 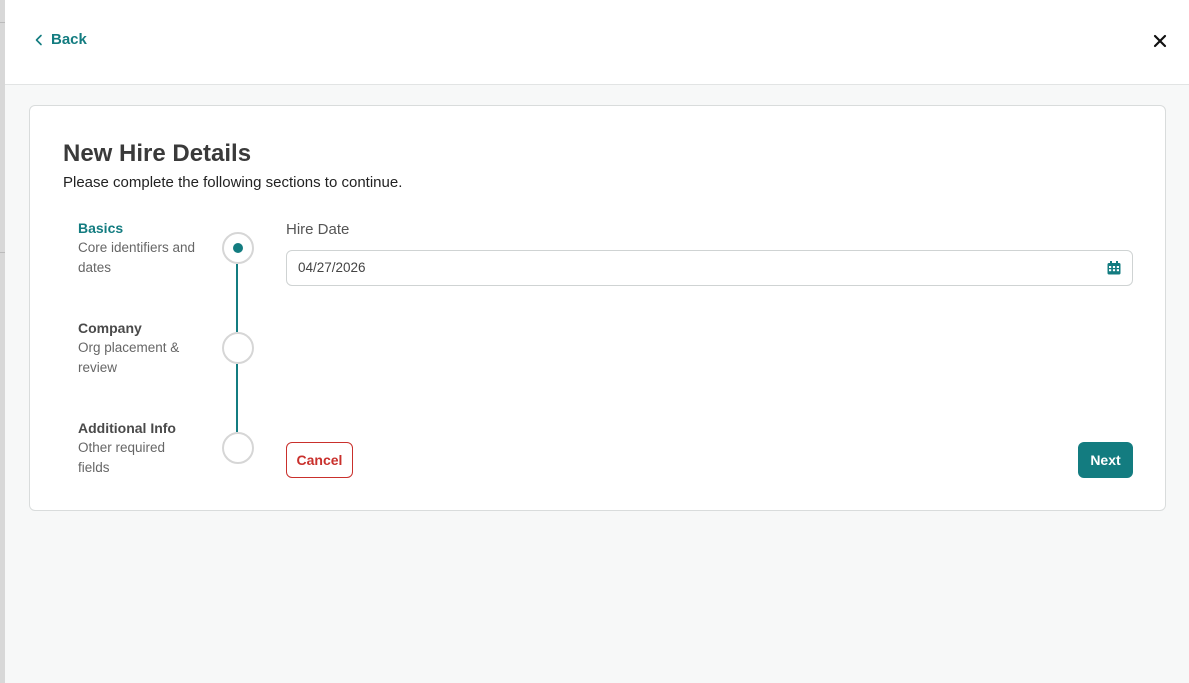 I want to click on next-button: Next, so click(x=1105, y=460).